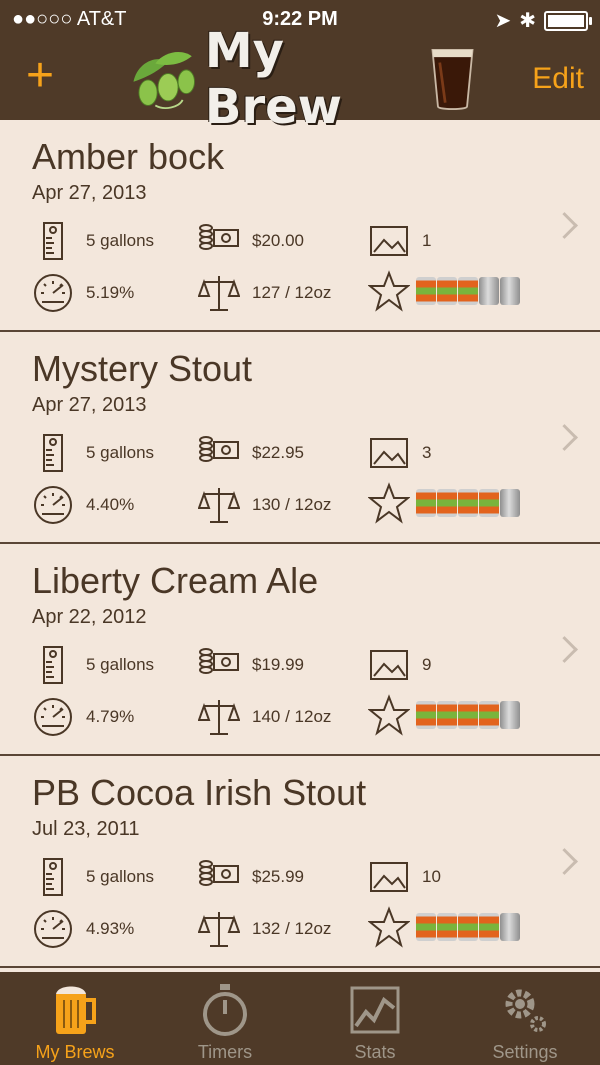 The width and height of the screenshot is (600, 1065). I want to click on photos-stat: 9, so click(399, 665).